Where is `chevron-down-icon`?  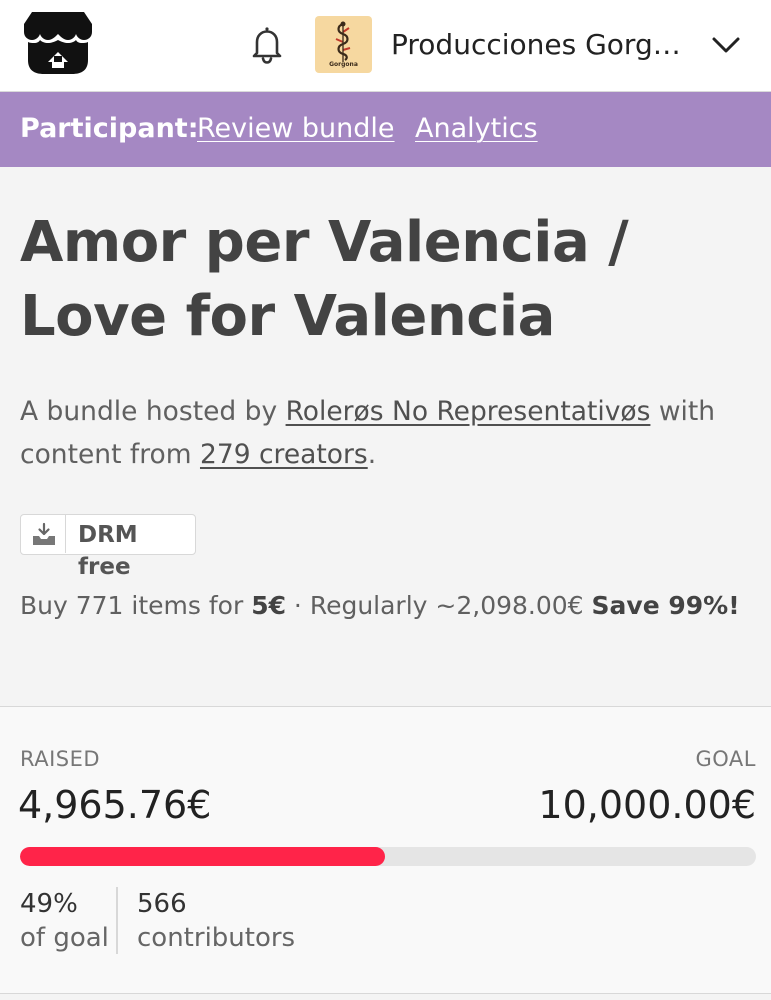 chevron-down-icon is located at coordinates (726, 45).